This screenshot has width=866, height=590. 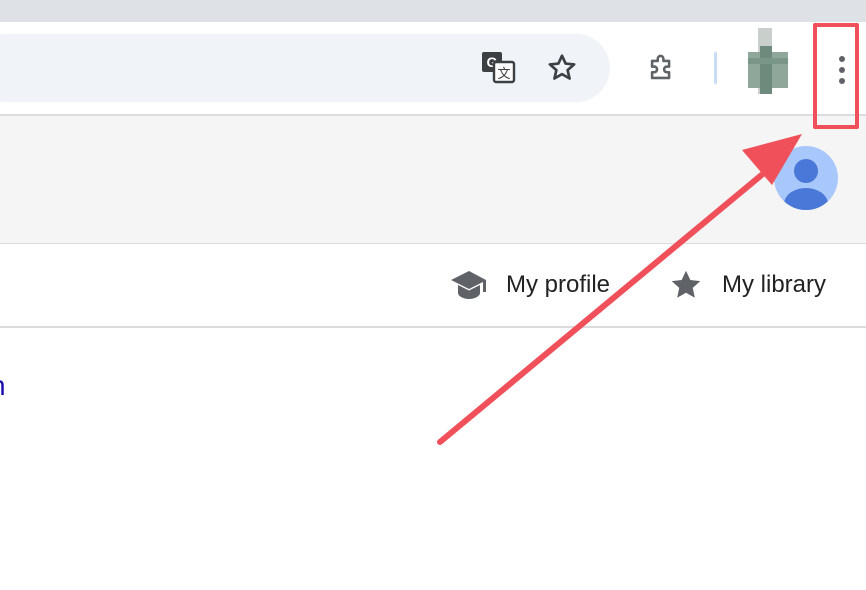 What do you see at coordinates (433, 285) in the screenshot?
I see `scholar-nav-row: My profile My library` at bounding box center [433, 285].